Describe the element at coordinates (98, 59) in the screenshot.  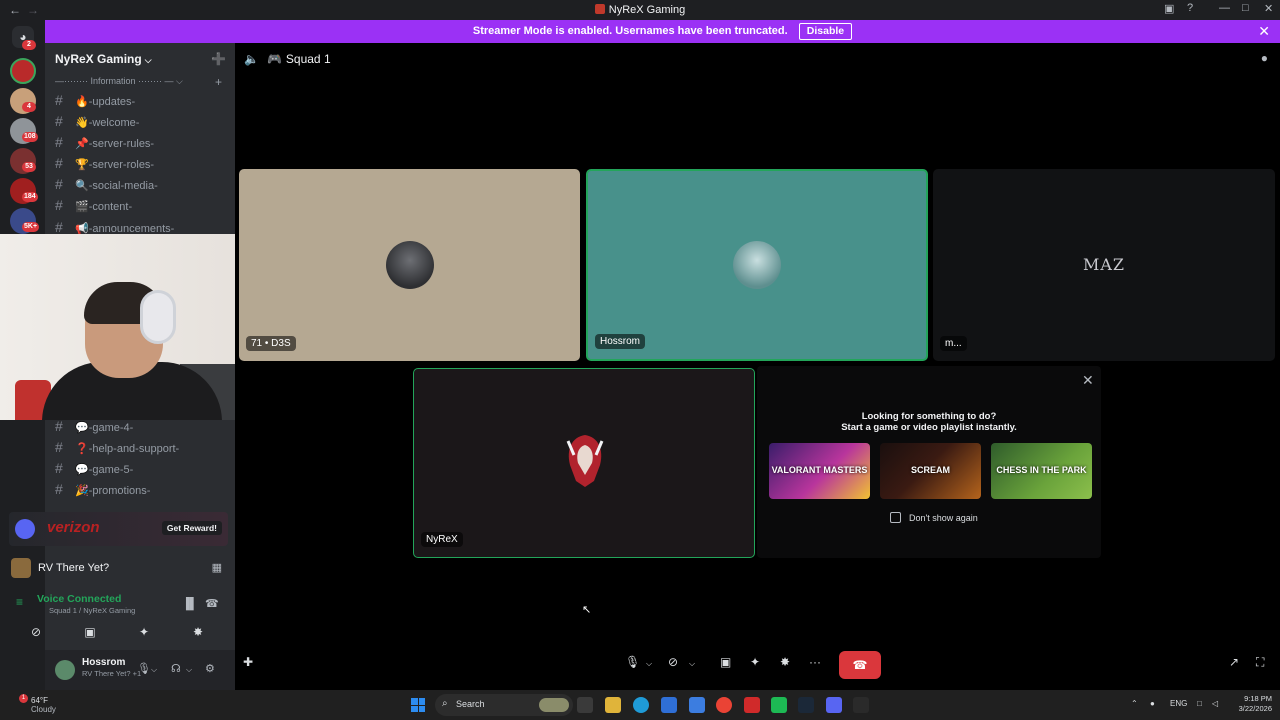
I see `server-name: NyReX Gaming` at that location.